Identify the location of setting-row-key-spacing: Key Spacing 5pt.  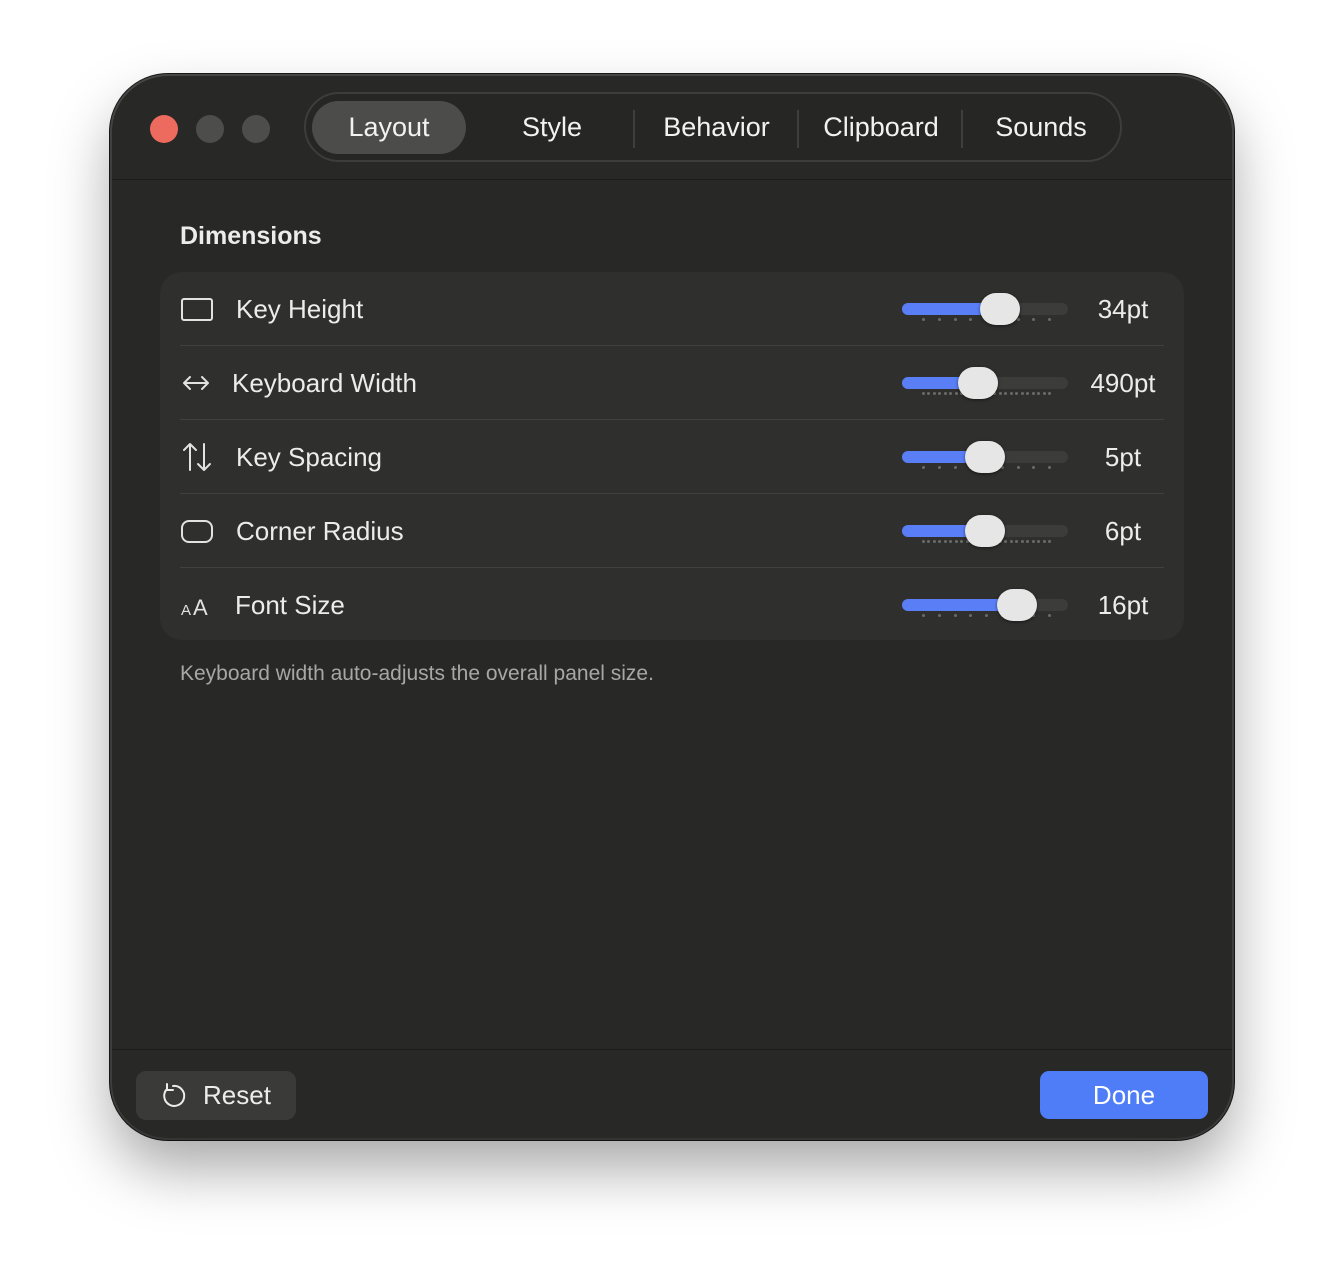
(672, 457).